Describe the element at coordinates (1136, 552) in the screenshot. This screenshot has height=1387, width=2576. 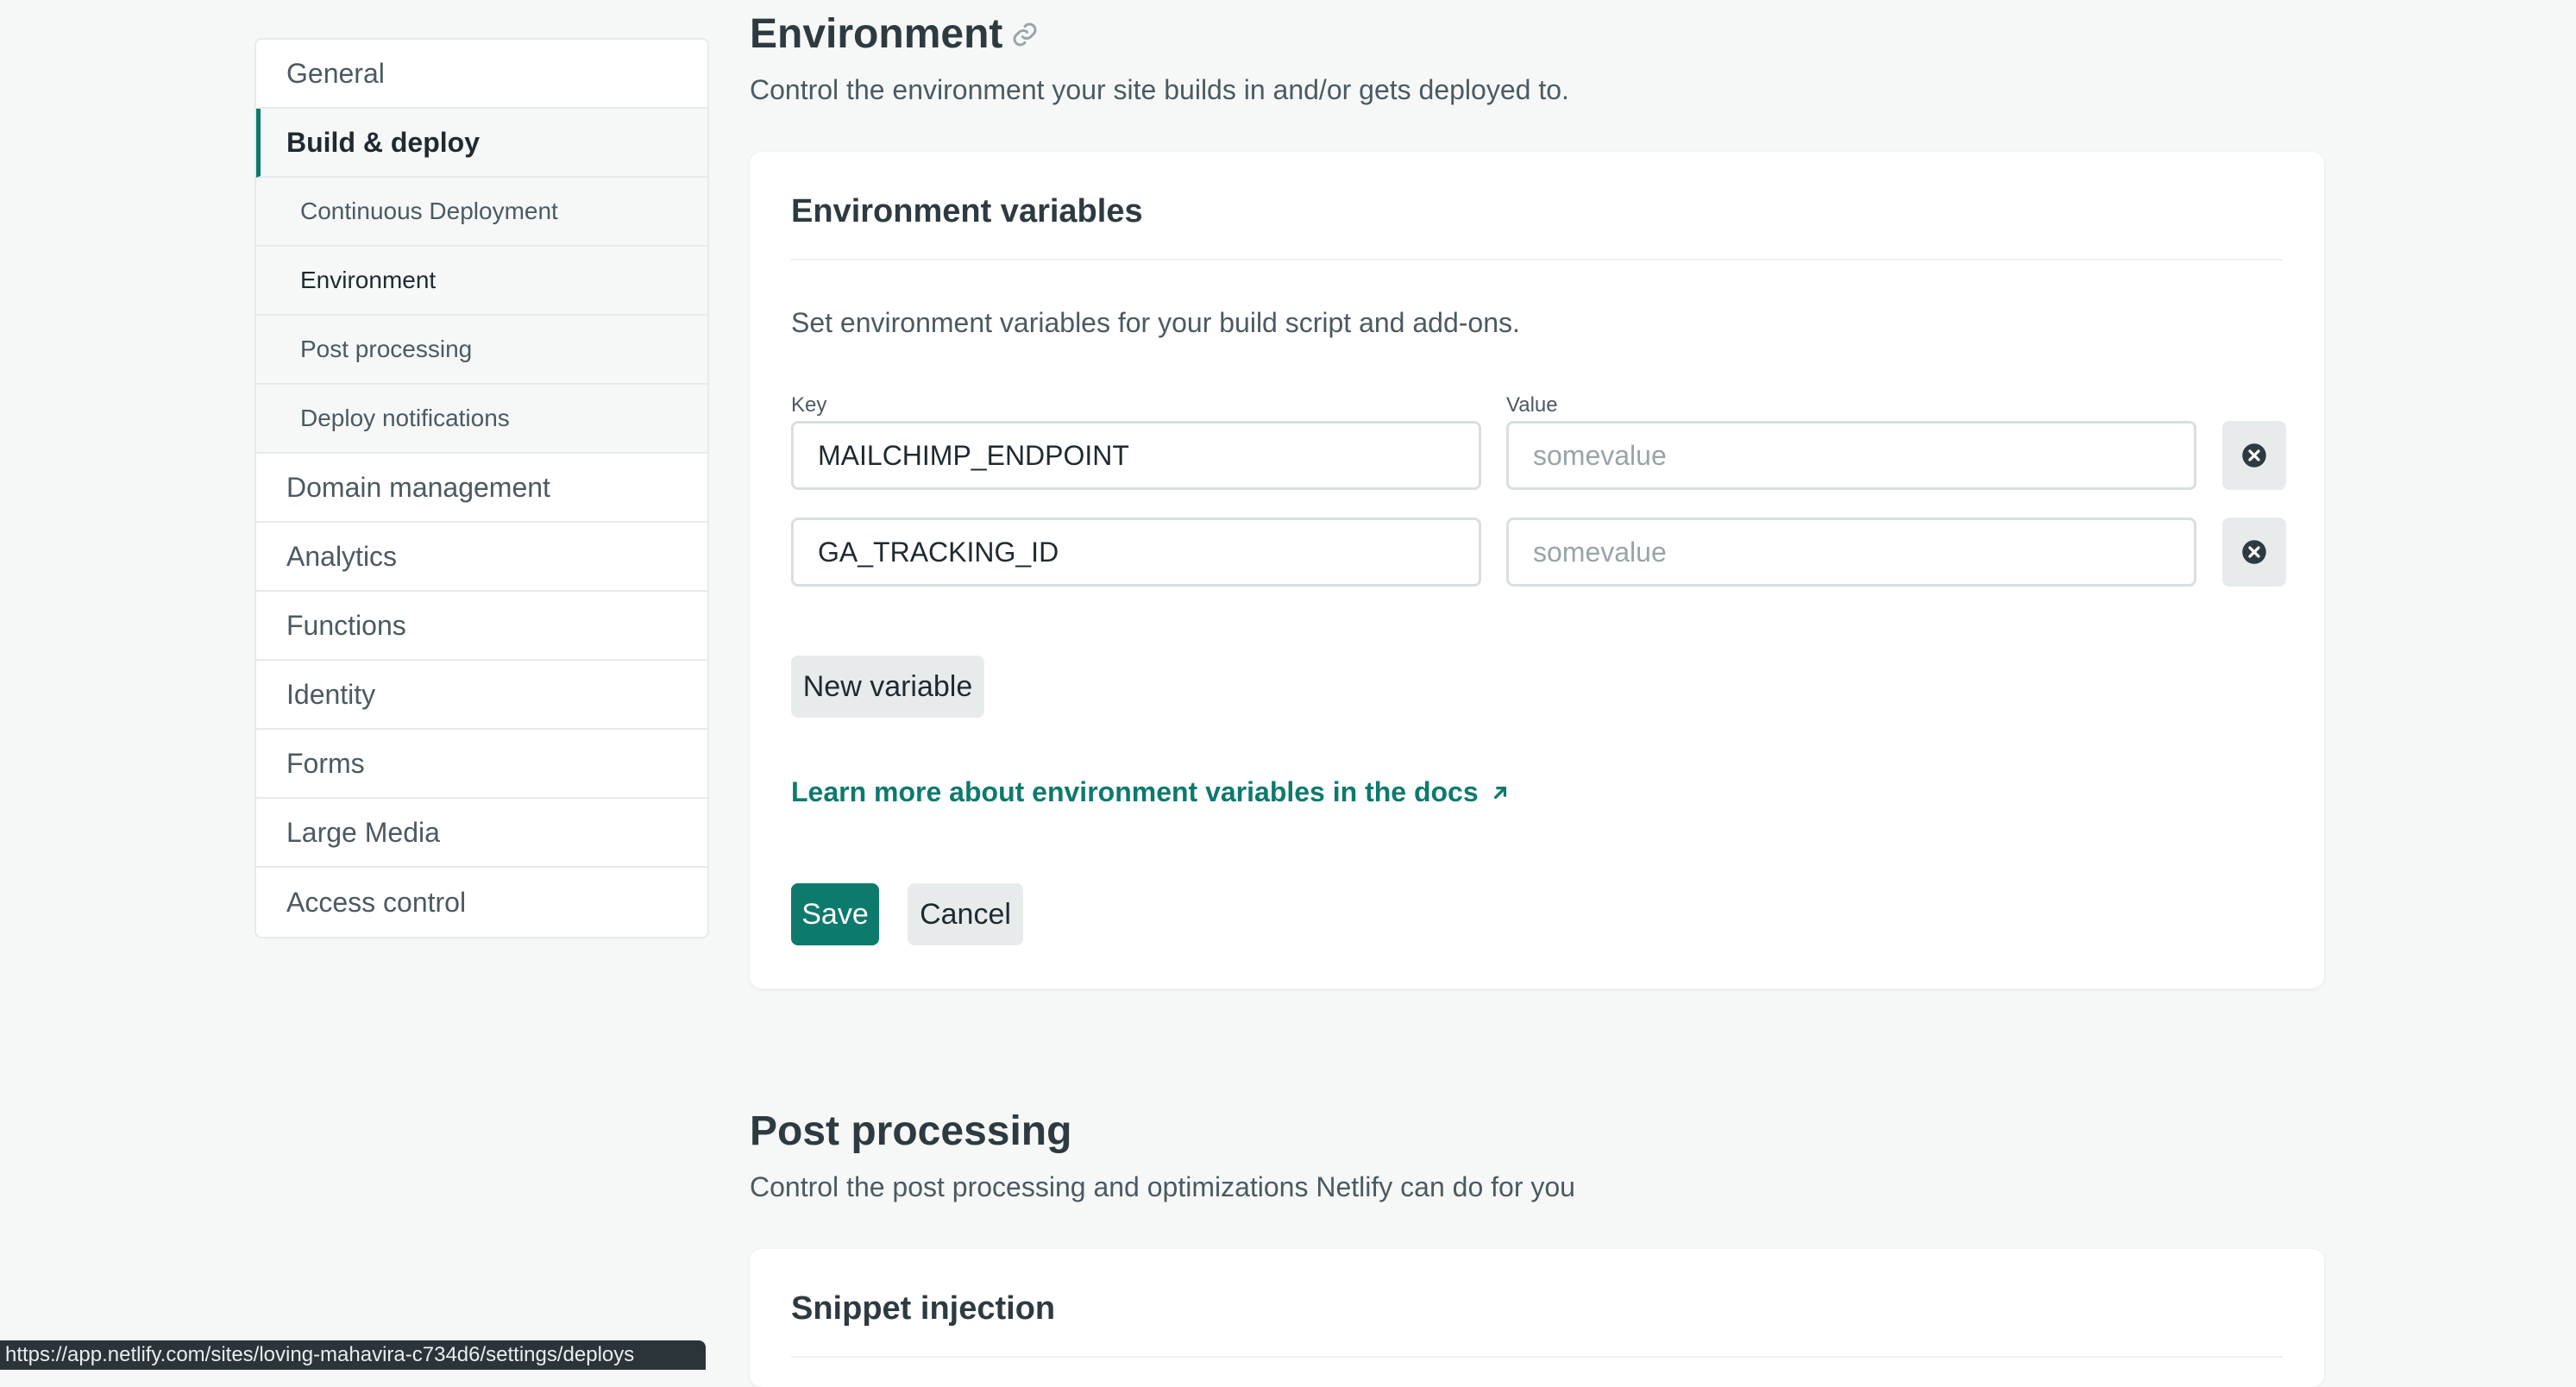
I see `env-key-input-2: GA_TRACKING_ID` at that location.